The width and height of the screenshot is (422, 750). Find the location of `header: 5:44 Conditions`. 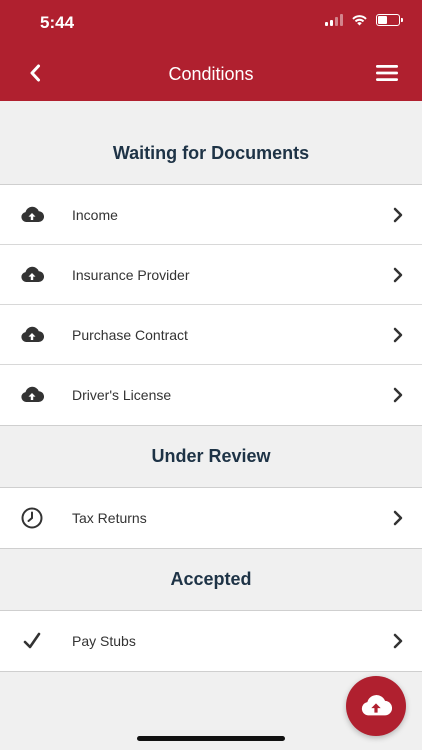

header: 5:44 Conditions is located at coordinates (211, 50).